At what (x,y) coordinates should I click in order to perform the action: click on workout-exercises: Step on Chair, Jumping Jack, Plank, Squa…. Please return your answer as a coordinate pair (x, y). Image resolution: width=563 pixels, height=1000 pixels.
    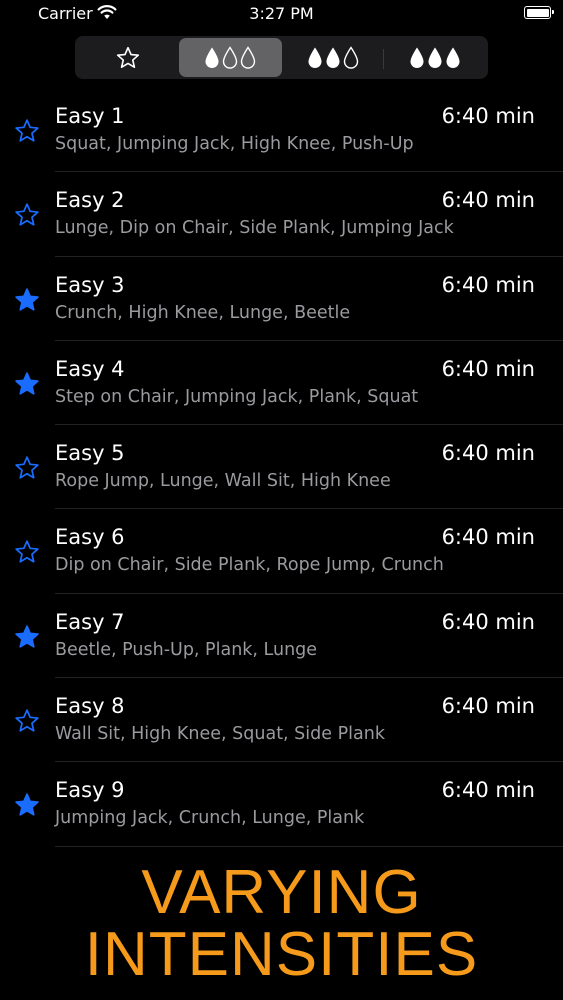
    Looking at the image, I should click on (237, 396).